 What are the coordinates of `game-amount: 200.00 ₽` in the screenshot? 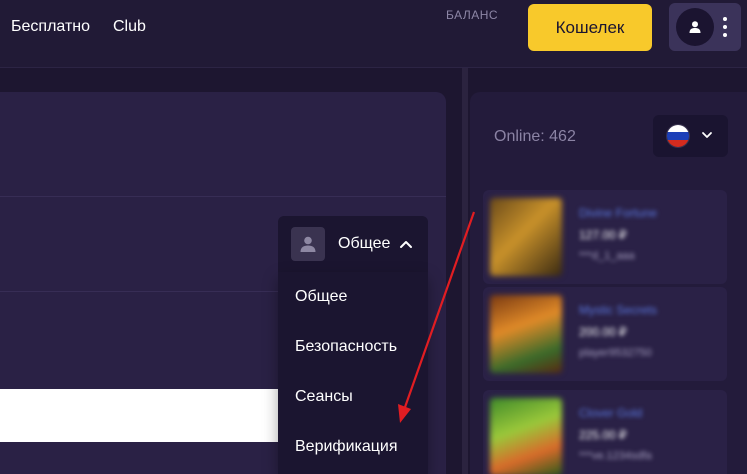 It's located at (603, 332).